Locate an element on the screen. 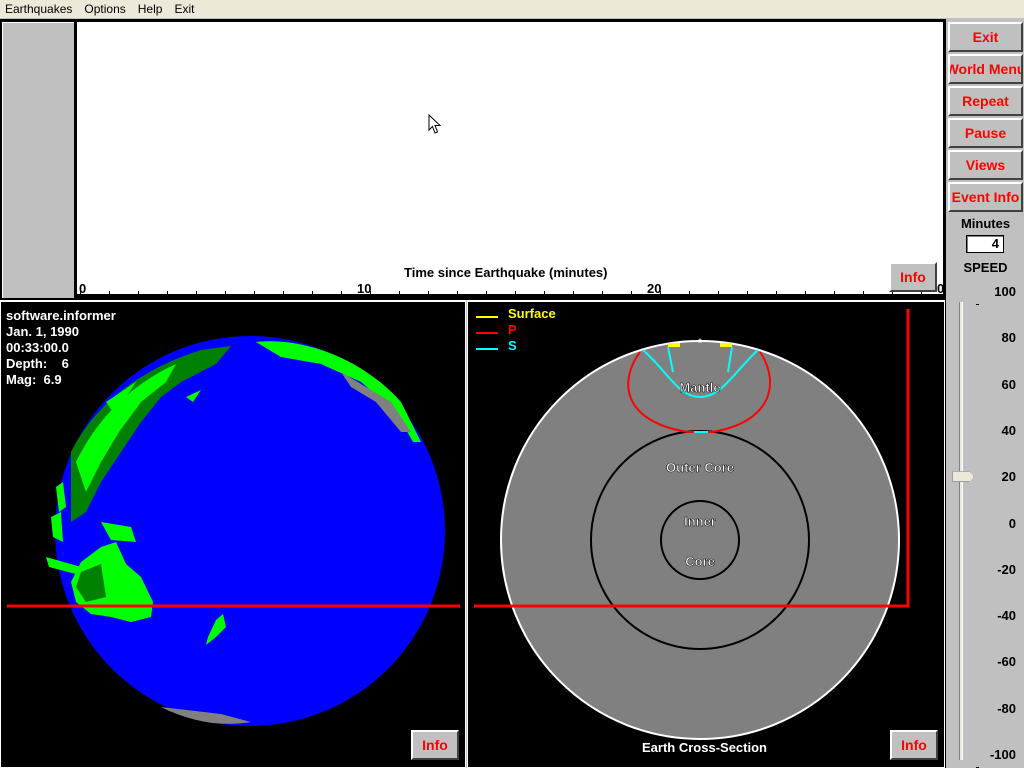 Image resolution: width=1024 pixels, height=768 pixels. pause-button: Pause is located at coordinates (985, 133).